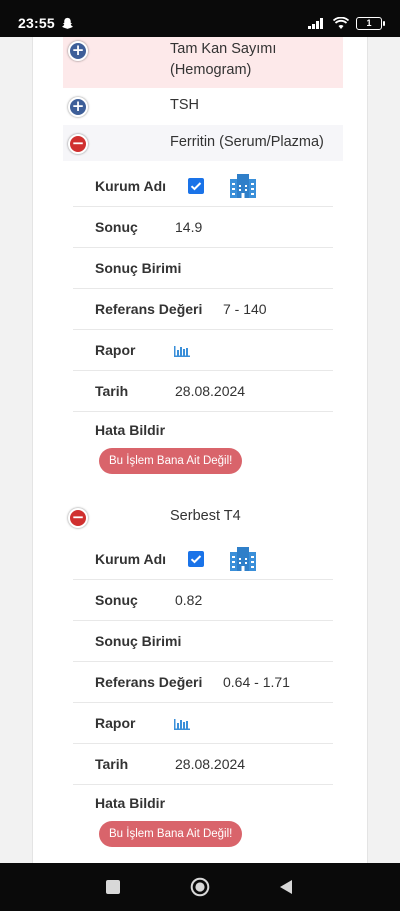 This screenshot has height=911, width=400. Describe the element at coordinates (67, 23) in the screenshot. I see `snapchat-icon` at that location.